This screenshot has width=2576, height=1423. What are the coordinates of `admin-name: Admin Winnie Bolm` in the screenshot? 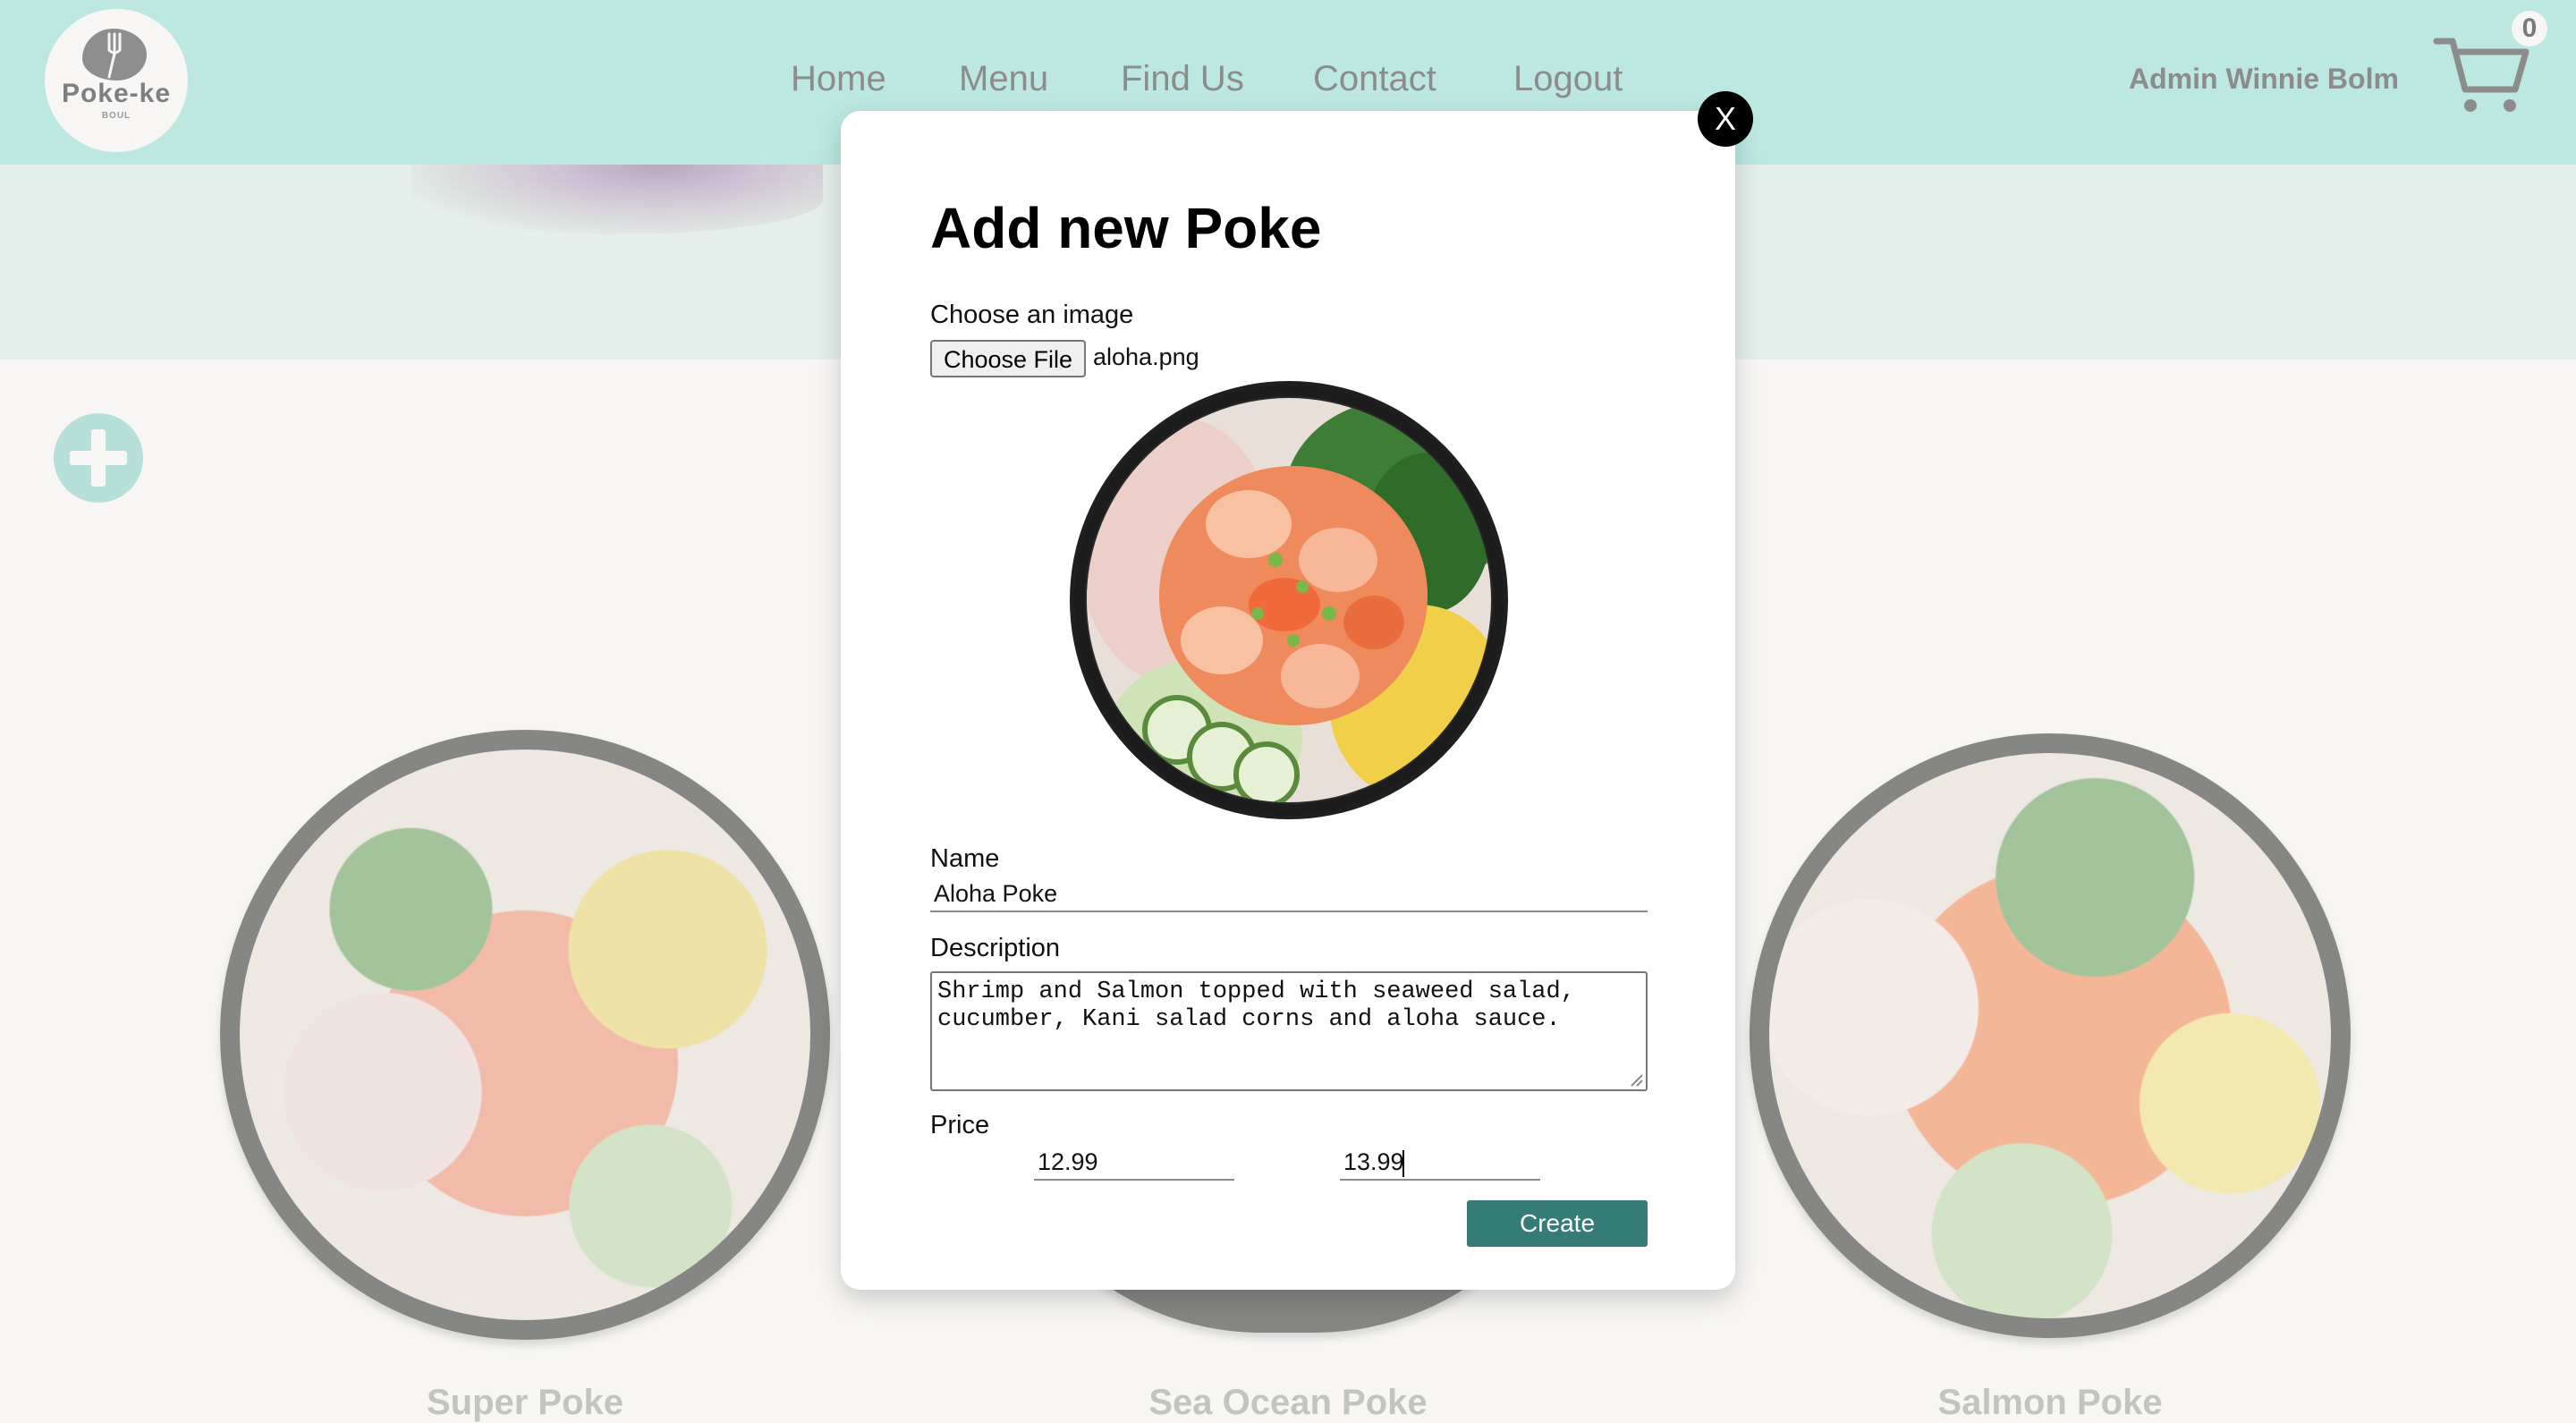 It's located at (2264, 79).